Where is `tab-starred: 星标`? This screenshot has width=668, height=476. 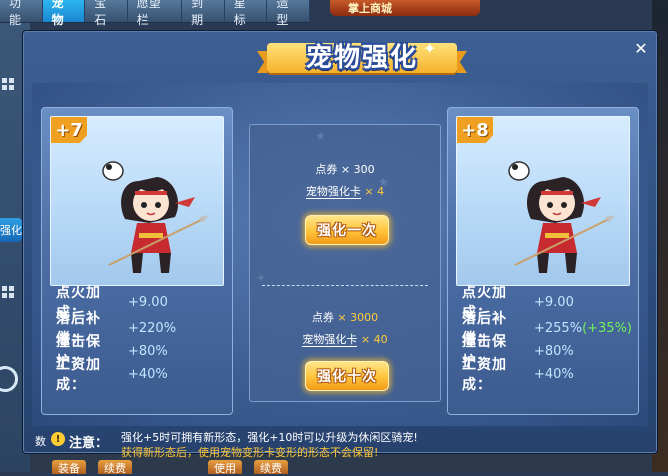
tab-starred: 星标 is located at coordinates (246, 13).